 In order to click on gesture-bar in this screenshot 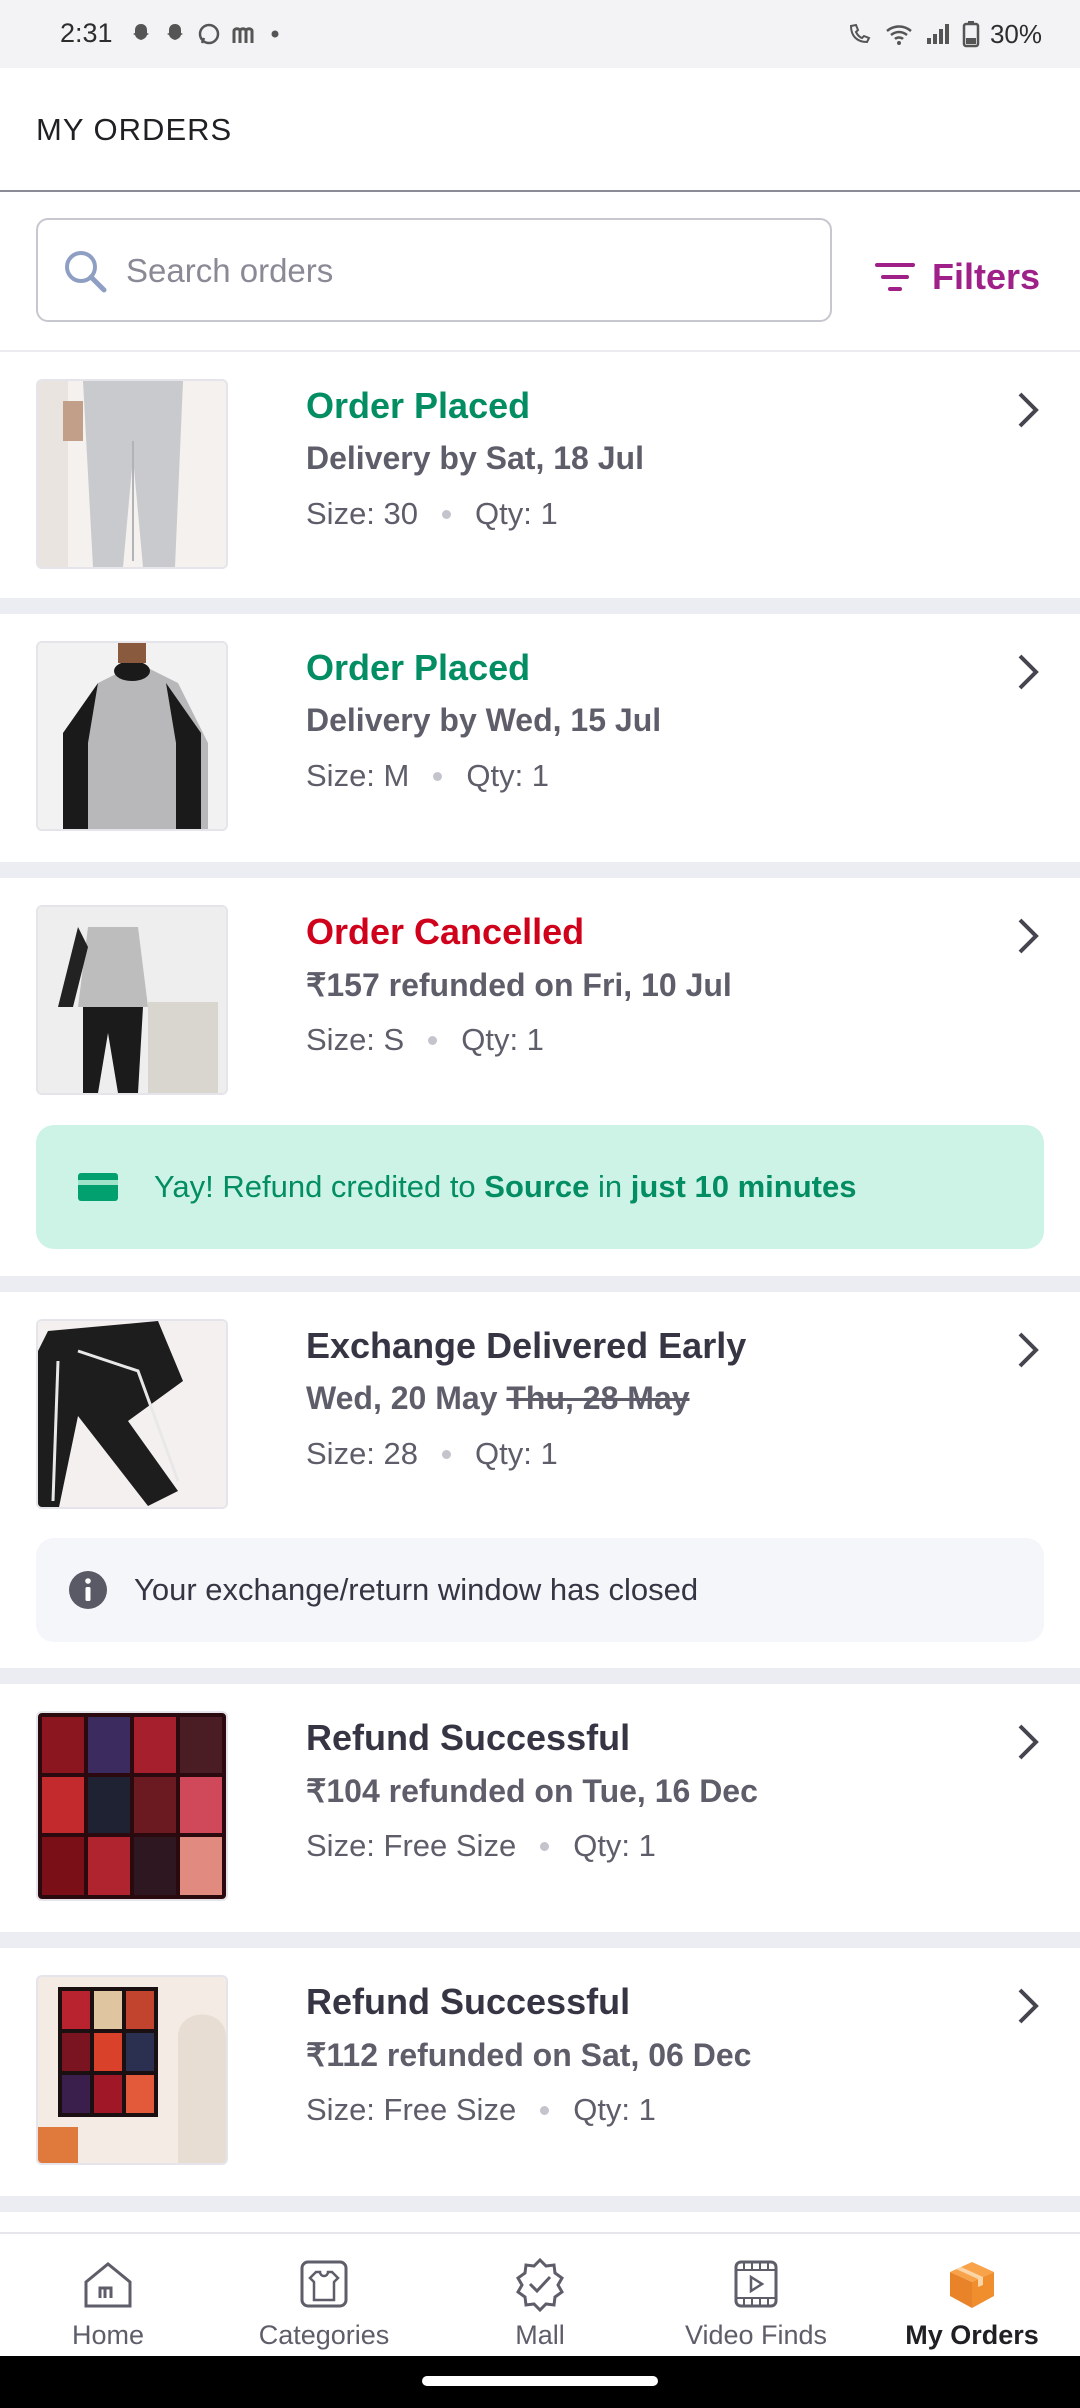, I will do `click(540, 2382)`.